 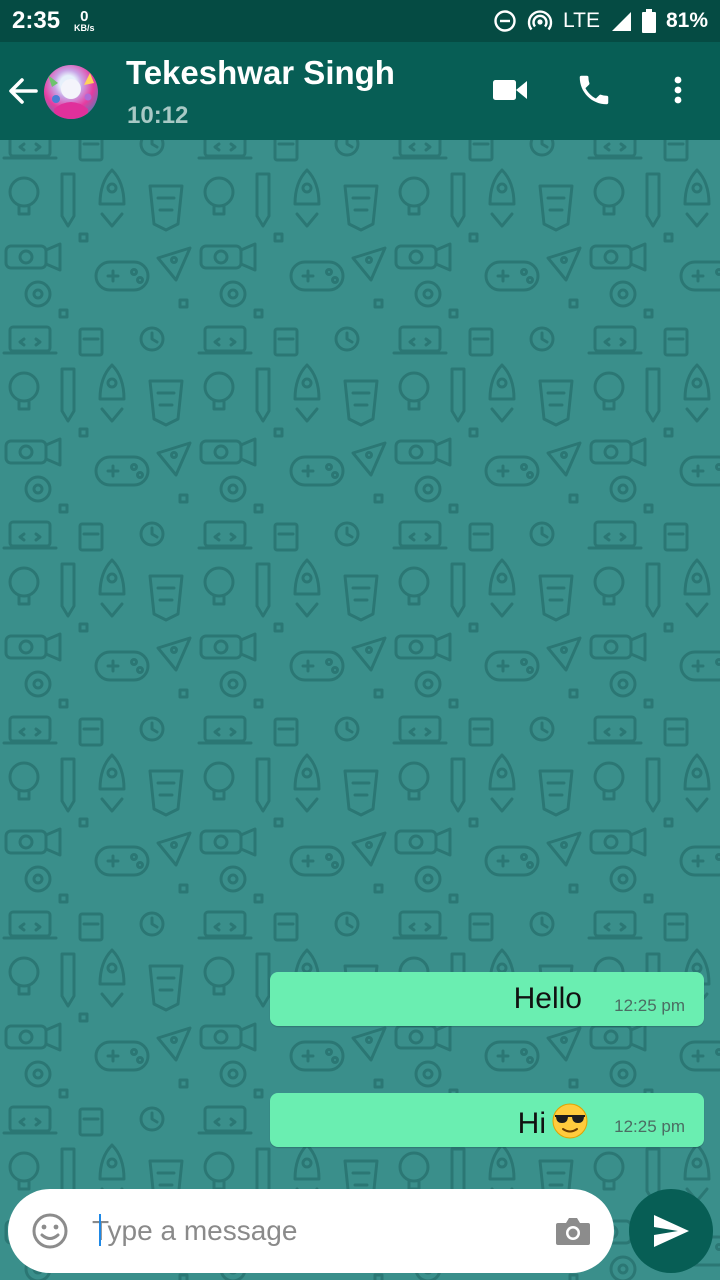 I want to click on status-right: LTE 81%, so click(x=600, y=21).